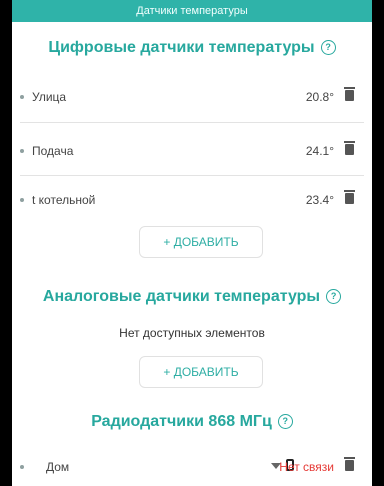 The width and height of the screenshot is (384, 486). I want to click on page-header: Датчики температуры, so click(192, 11).